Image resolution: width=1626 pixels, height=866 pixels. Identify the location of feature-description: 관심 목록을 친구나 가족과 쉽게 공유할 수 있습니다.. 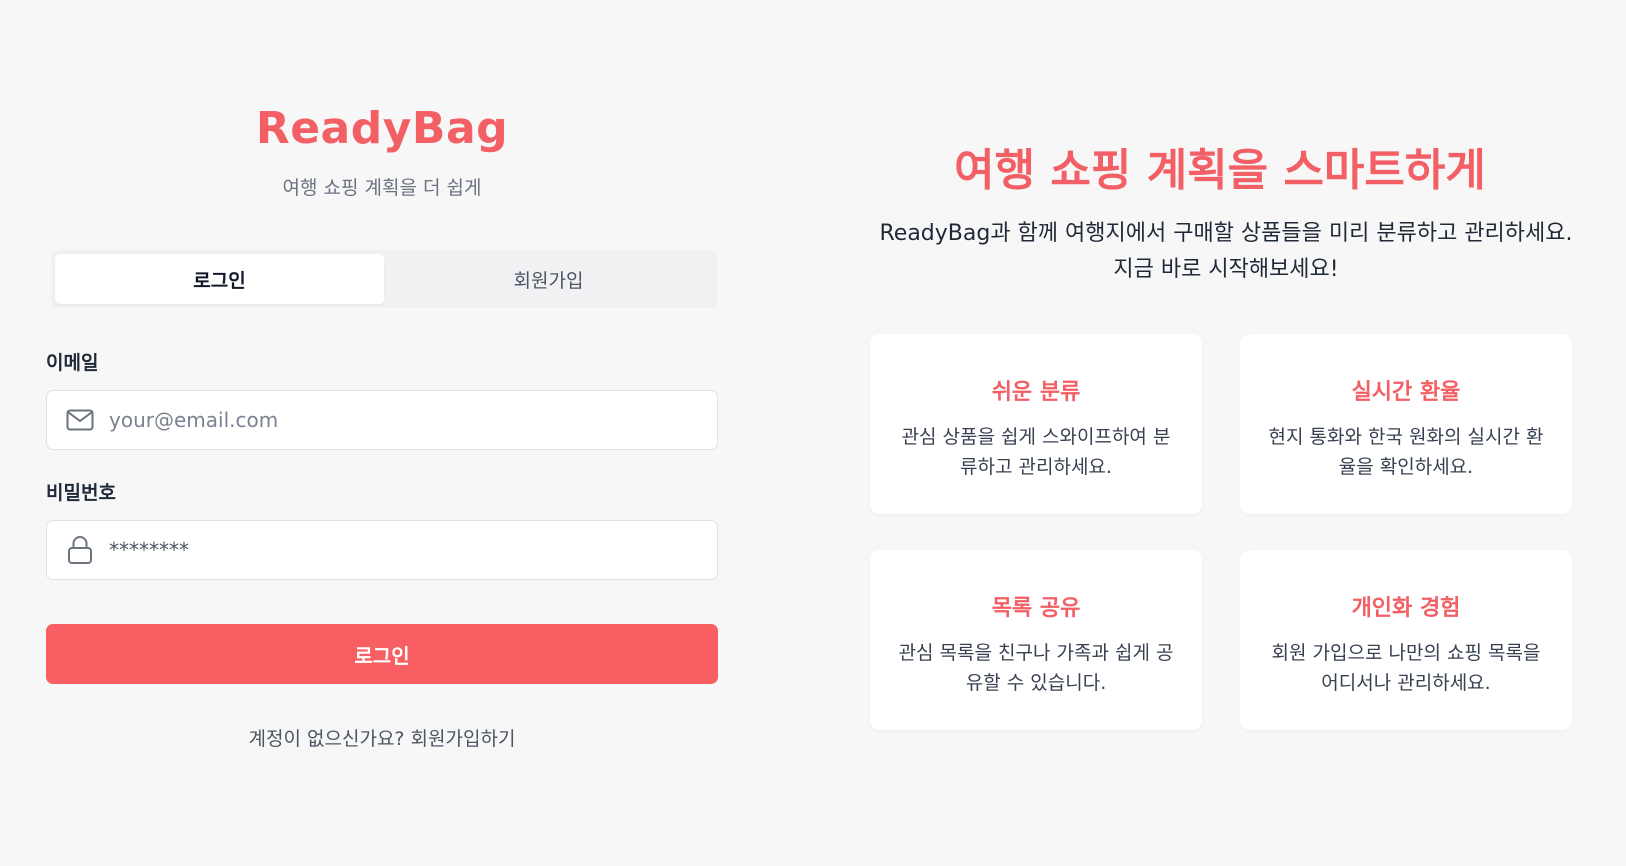
(1036, 668).